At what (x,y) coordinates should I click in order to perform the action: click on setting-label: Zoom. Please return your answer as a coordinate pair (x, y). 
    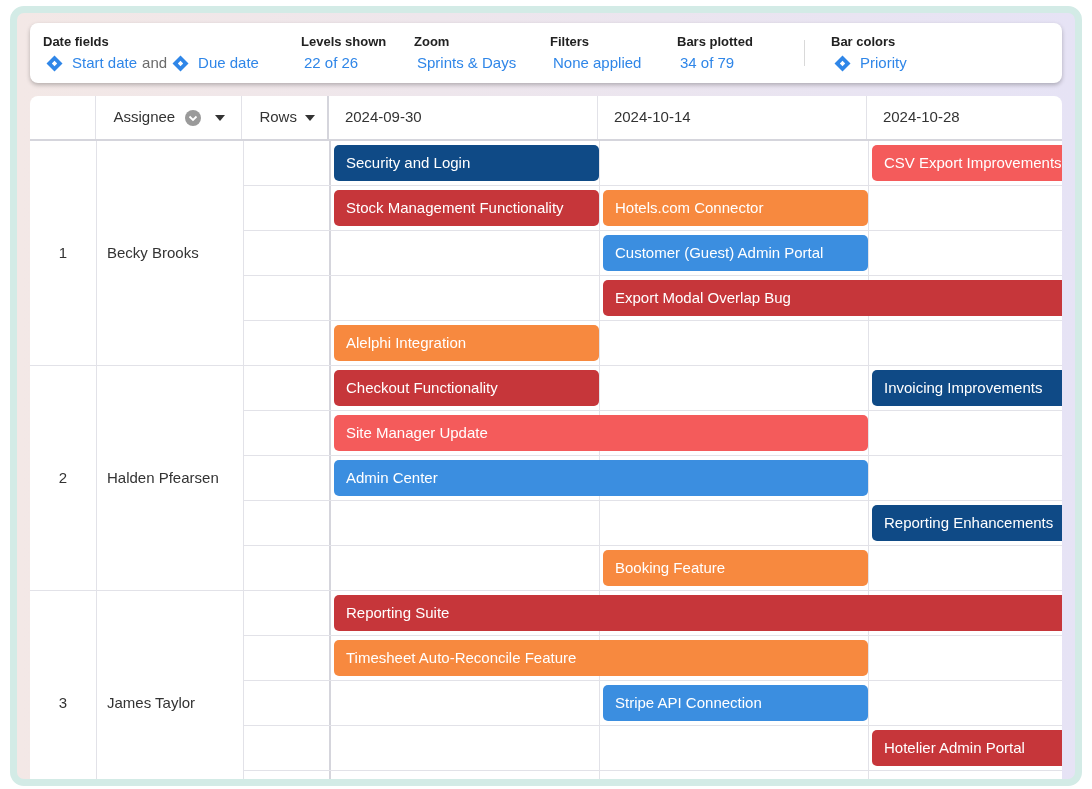
    Looking at the image, I should click on (432, 41).